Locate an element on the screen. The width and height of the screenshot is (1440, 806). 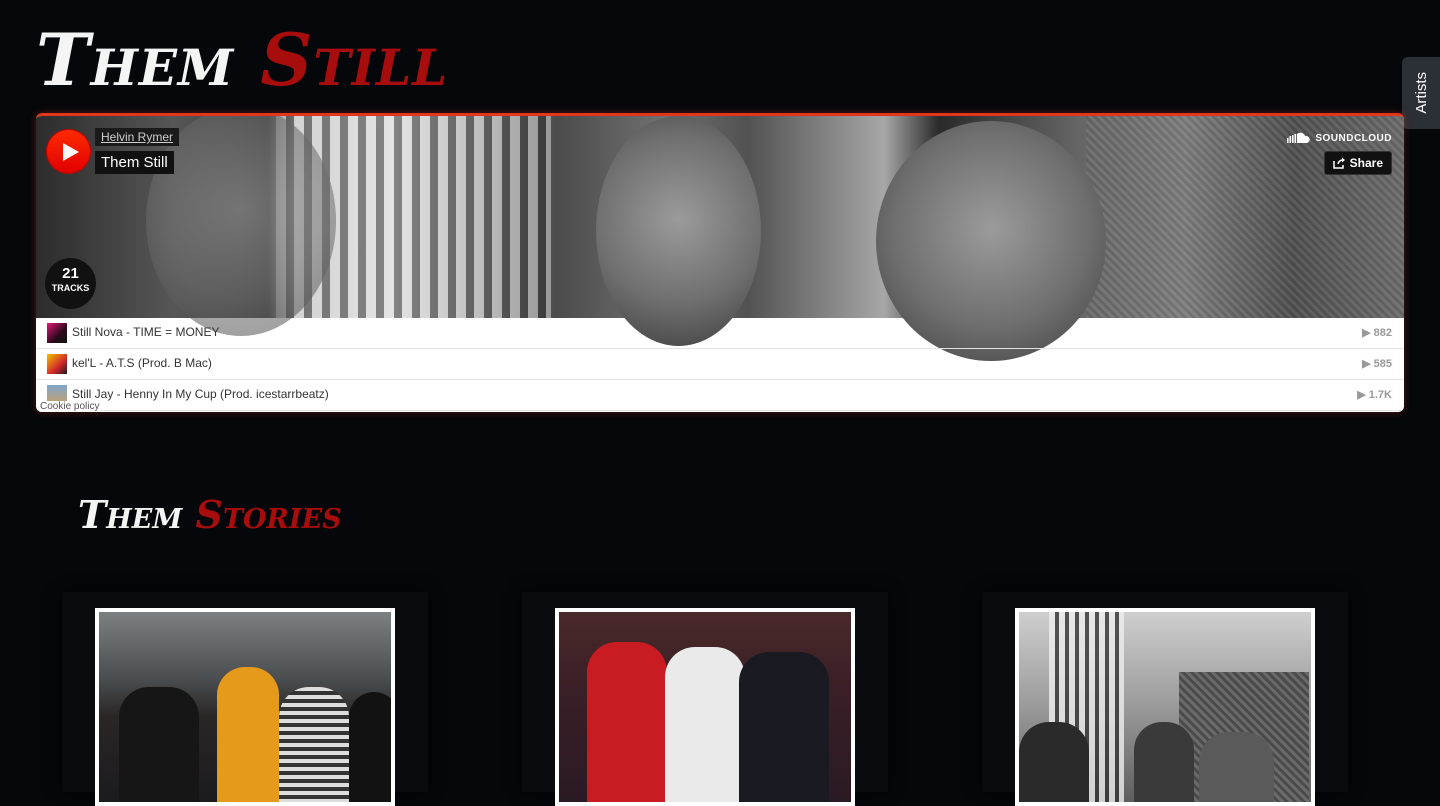
soundcloud-cloud-icon is located at coordinates (1298, 137).